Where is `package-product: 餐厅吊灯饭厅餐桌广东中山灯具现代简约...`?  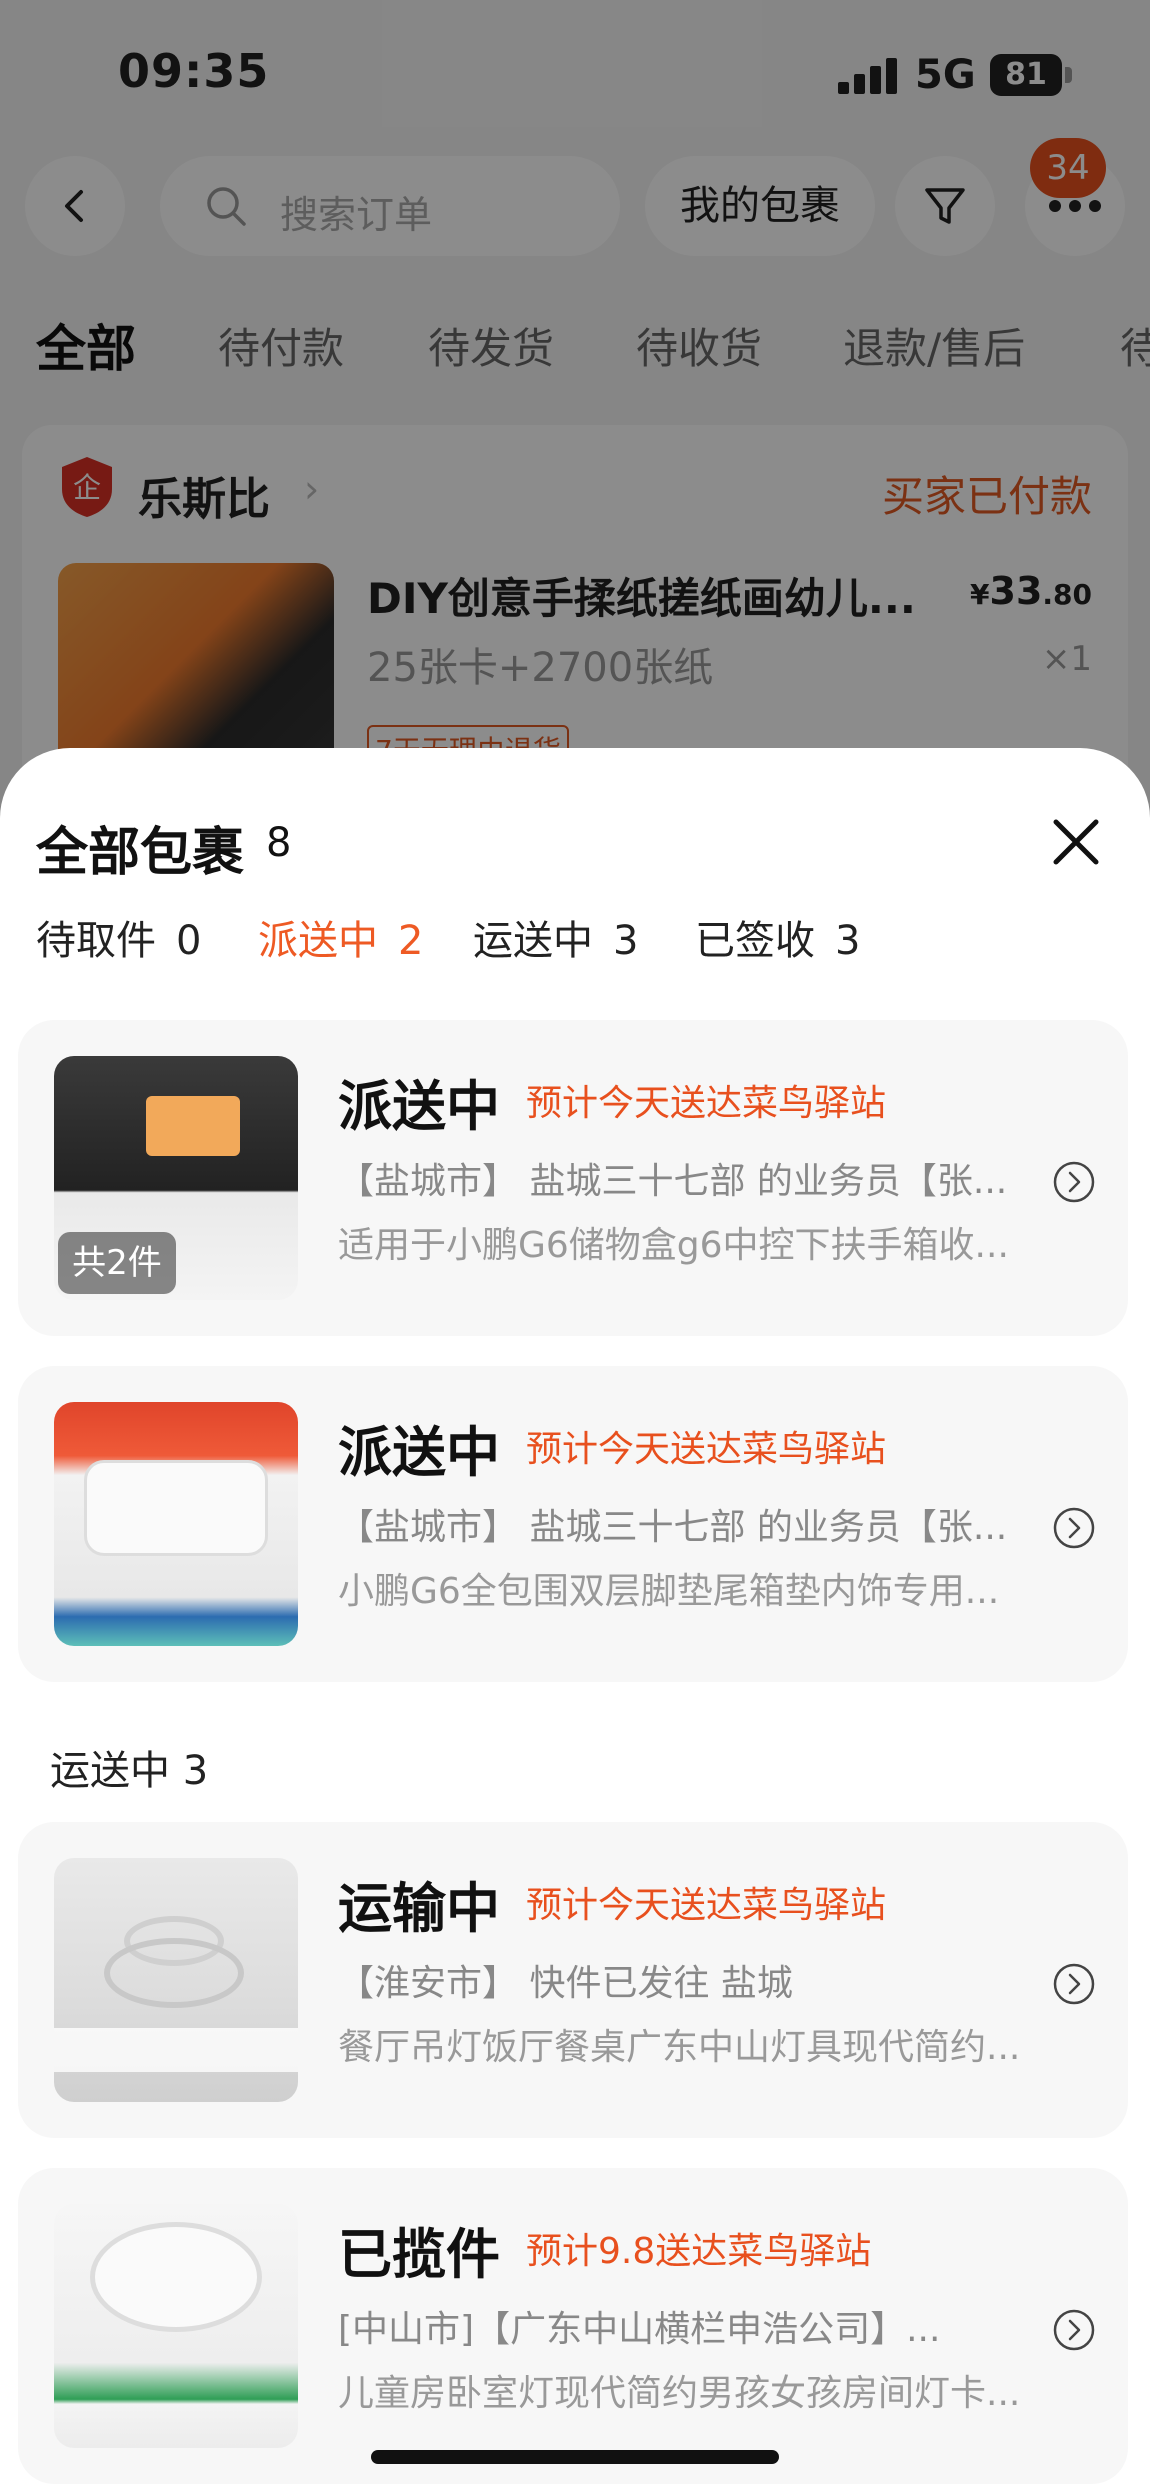
package-product: 餐厅吊灯饭厅餐桌广东中山灯具现代简约... is located at coordinates (679, 2047).